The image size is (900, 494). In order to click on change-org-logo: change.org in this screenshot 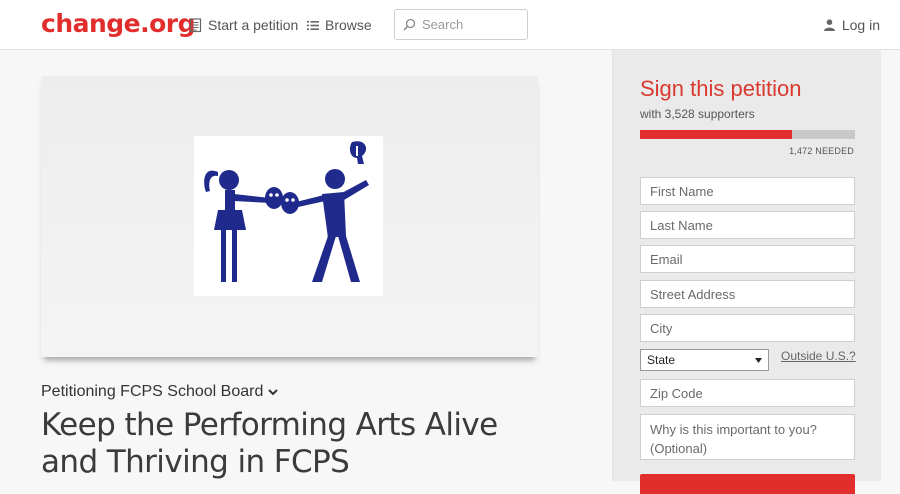, I will do `click(118, 23)`.